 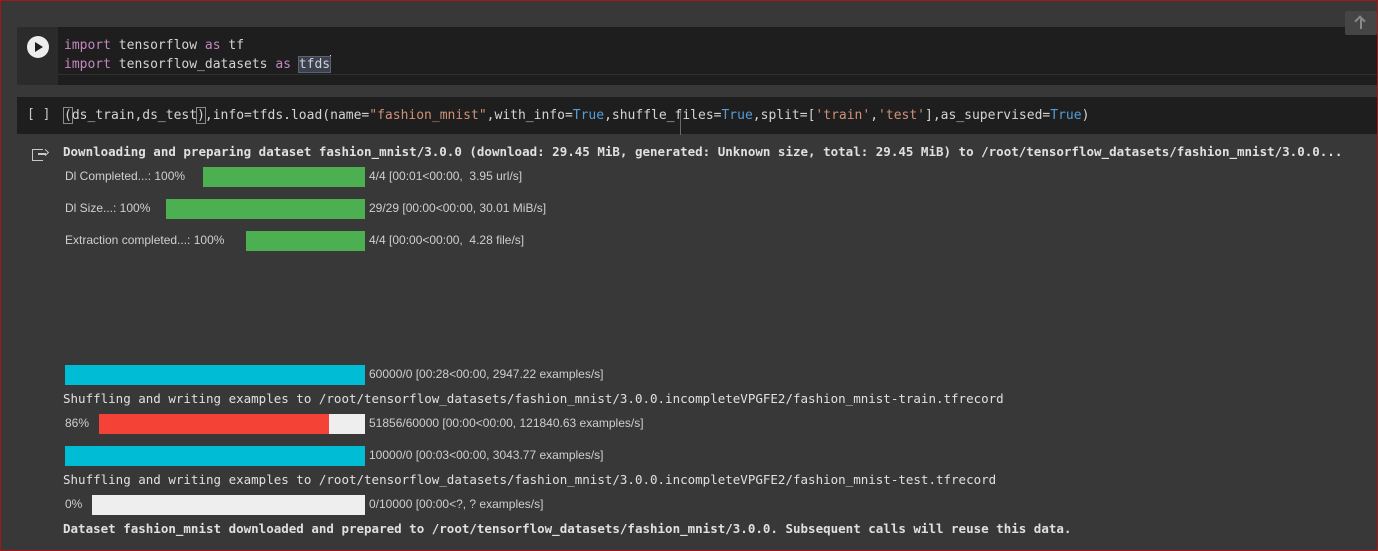 What do you see at coordinates (38, 47) in the screenshot?
I see `run-cell-button` at bounding box center [38, 47].